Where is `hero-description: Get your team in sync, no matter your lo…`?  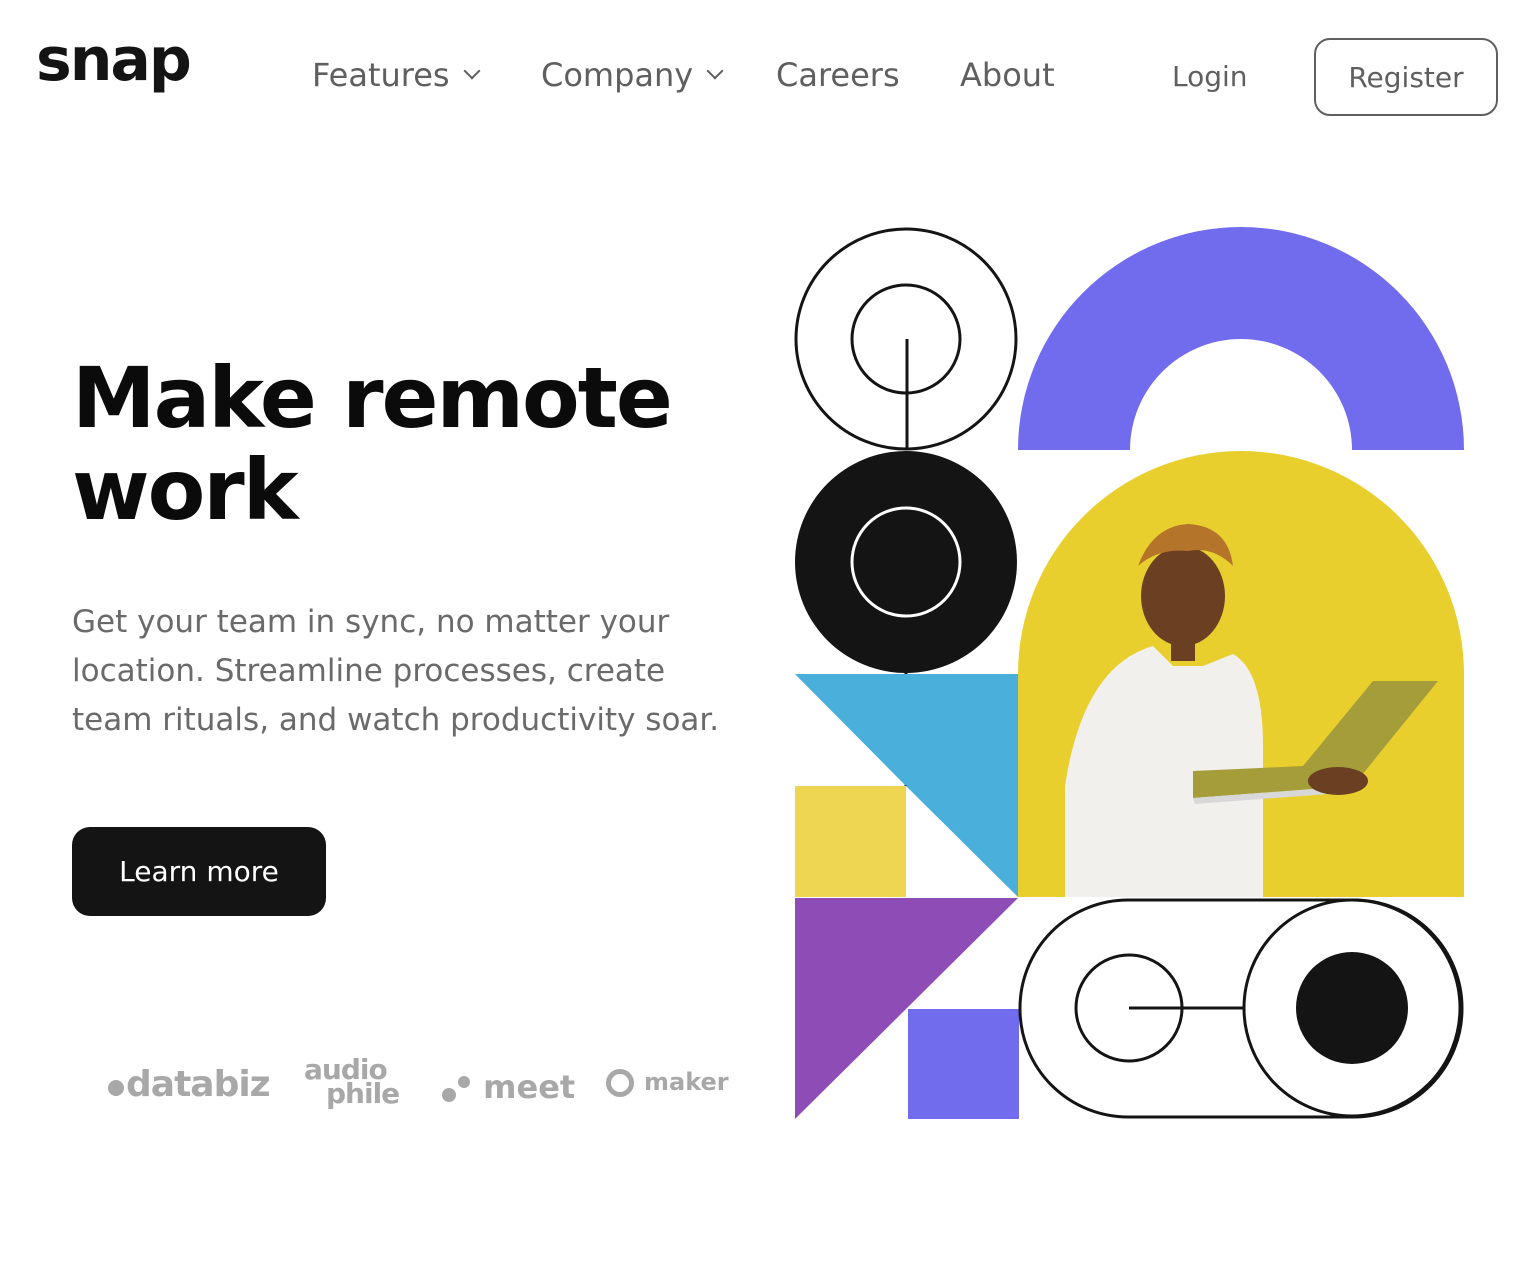
hero-description: Get your team in sync, no matter your lo… is located at coordinates (396, 671).